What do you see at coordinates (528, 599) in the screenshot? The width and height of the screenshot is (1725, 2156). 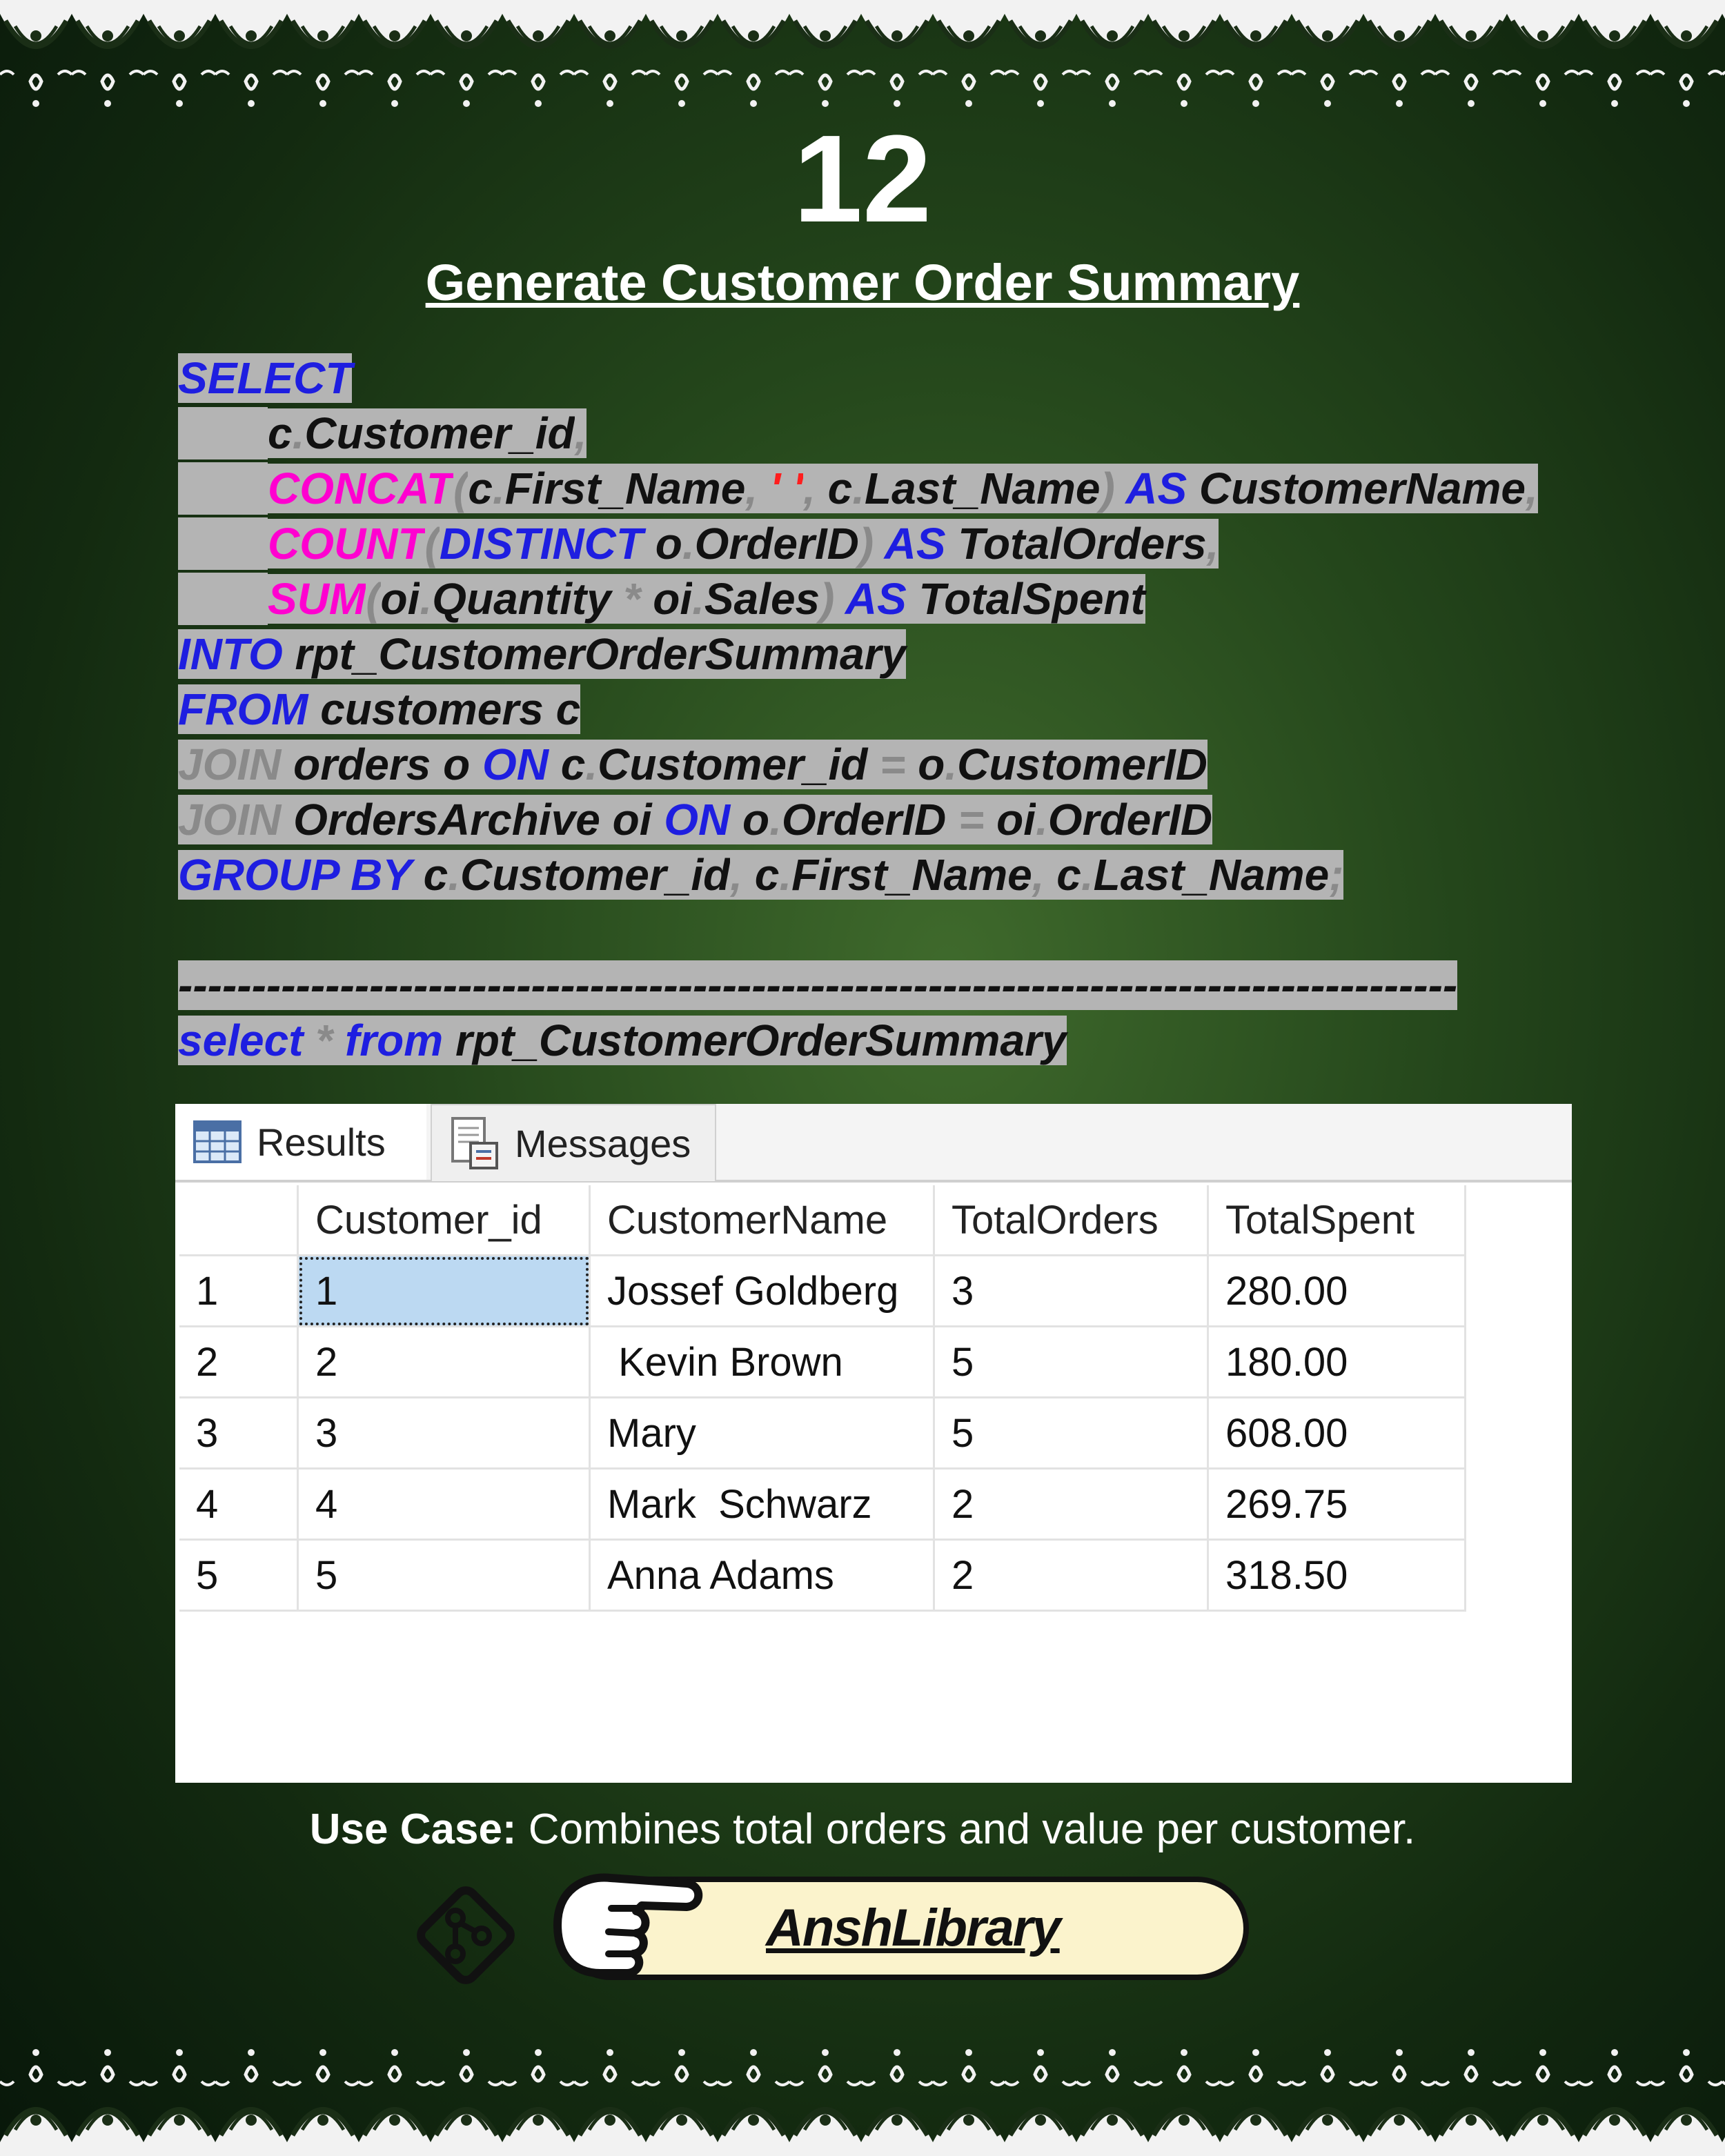 I see `code-token: Quantity` at bounding box center [528, 599].